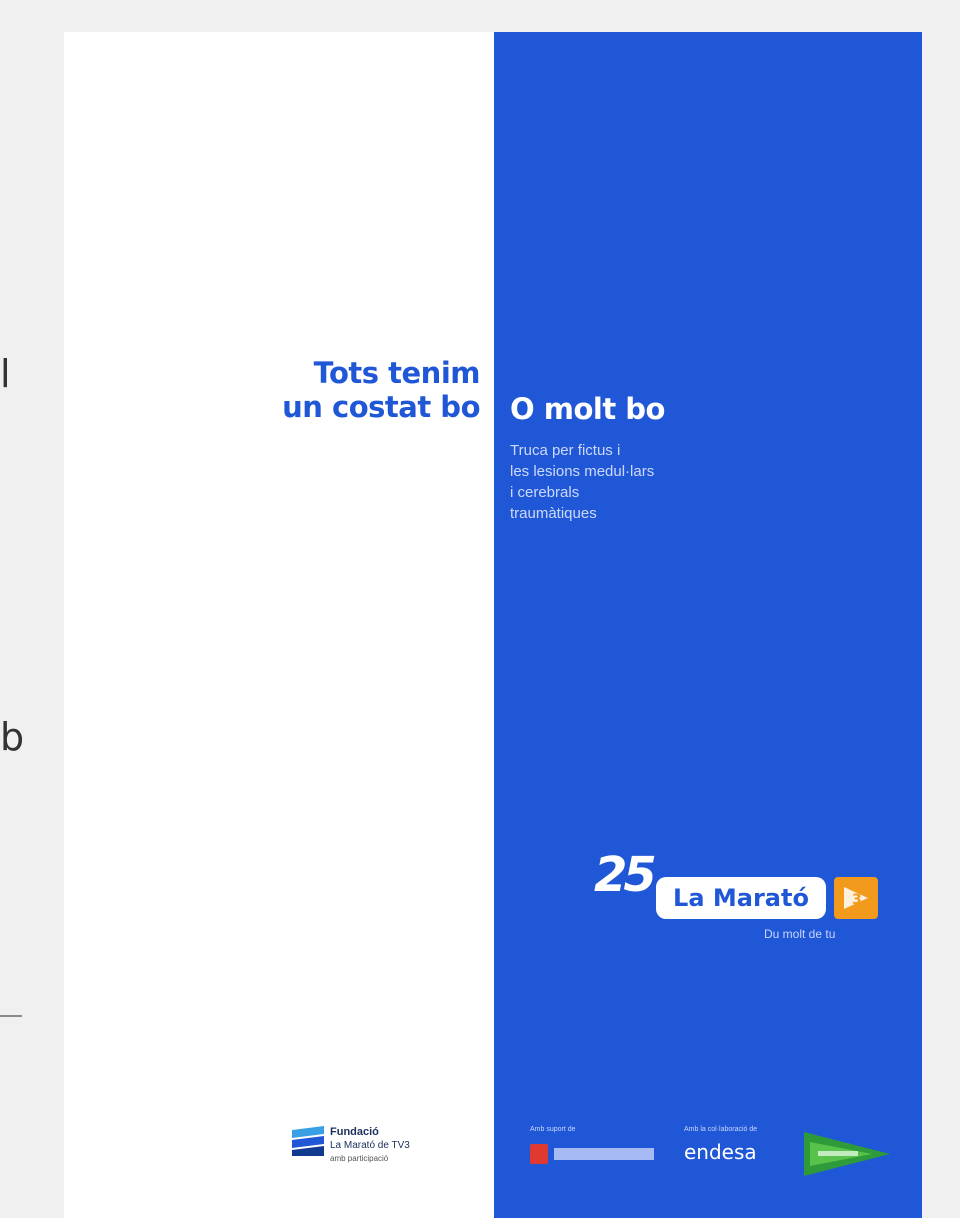 This screenshot has width=960, height=1218. What do you see at coordinates (397, 373) in the screenshot?
I see `tagline-left-line: Tots tenim` at bounding box center [397, 373].